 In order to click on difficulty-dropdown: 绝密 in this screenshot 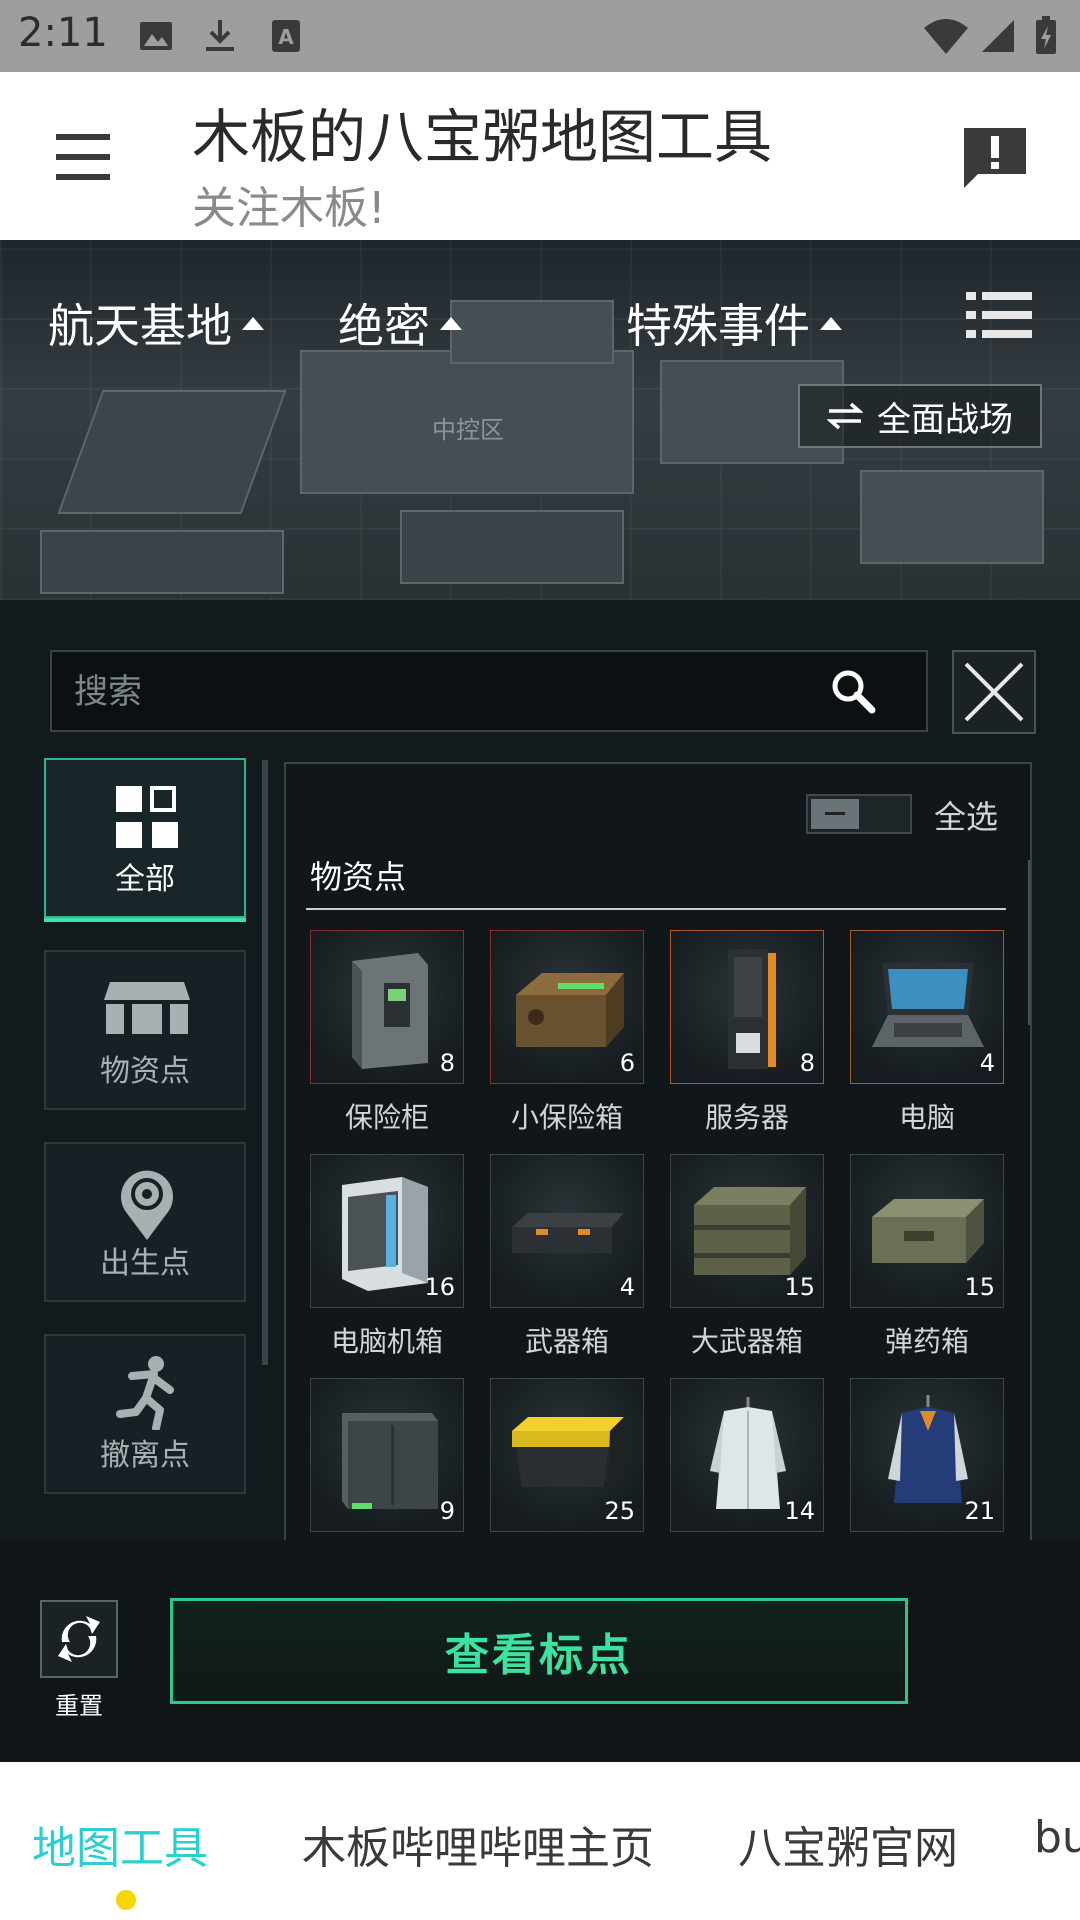, I will do `click(400, 323)`.